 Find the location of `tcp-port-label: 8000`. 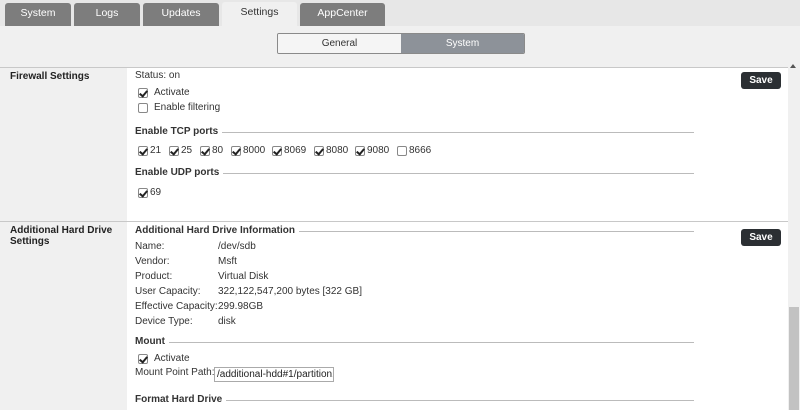

tcp-port-label: 8000 is located at coordinates (254, 150).